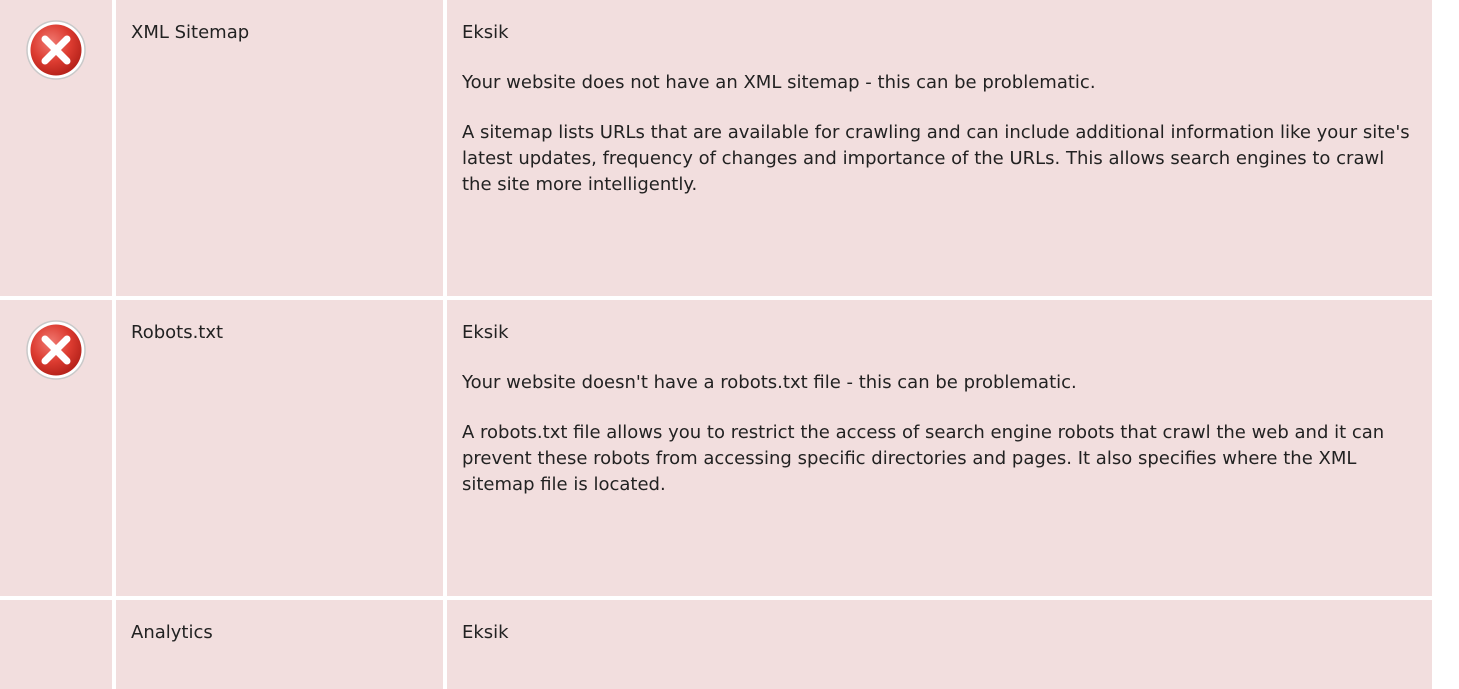  What do you see at coordinates (172, 632) in the screenshot?
I see `check-name: Analytics` at bounding box center [172, 632].